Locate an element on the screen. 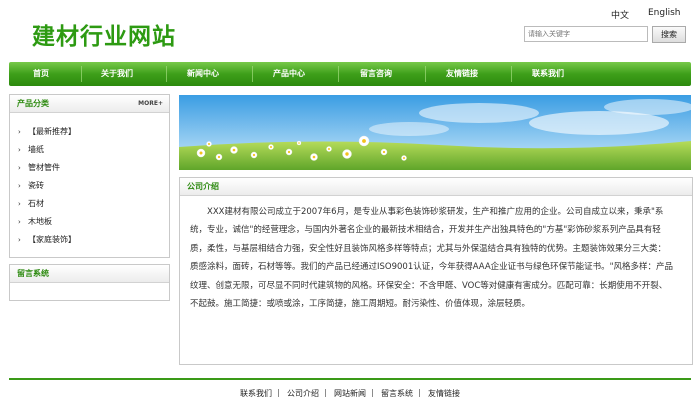  banner-meadow-graphic is located at coordinates (435, 132).